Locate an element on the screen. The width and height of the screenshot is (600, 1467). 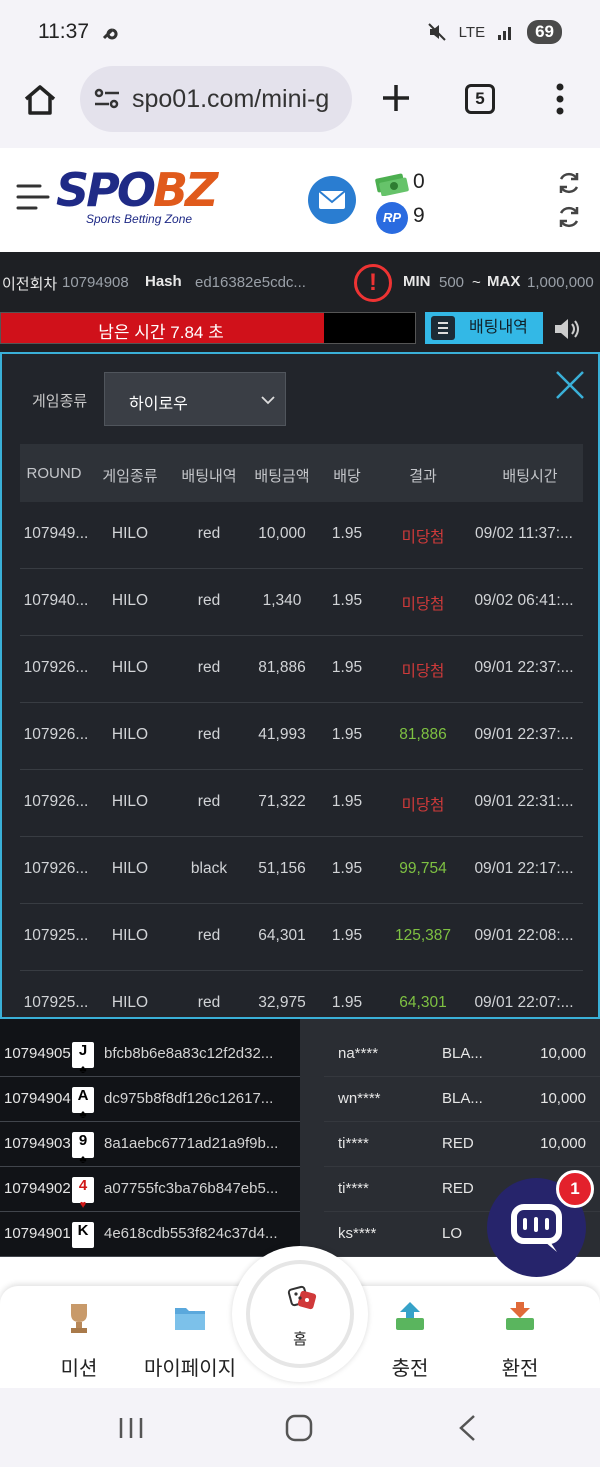
speaker-icon is located at coordinates (567, 329).